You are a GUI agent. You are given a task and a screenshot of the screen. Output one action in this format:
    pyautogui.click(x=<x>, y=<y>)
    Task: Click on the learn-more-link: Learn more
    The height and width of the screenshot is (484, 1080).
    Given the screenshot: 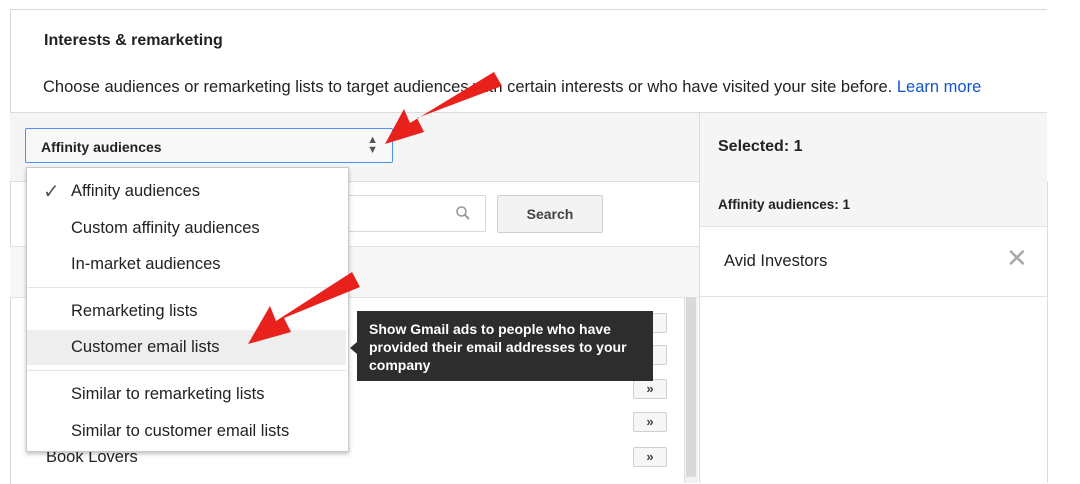 What is the action you would take?
    pyautogui.click(x=939, y=87)
    